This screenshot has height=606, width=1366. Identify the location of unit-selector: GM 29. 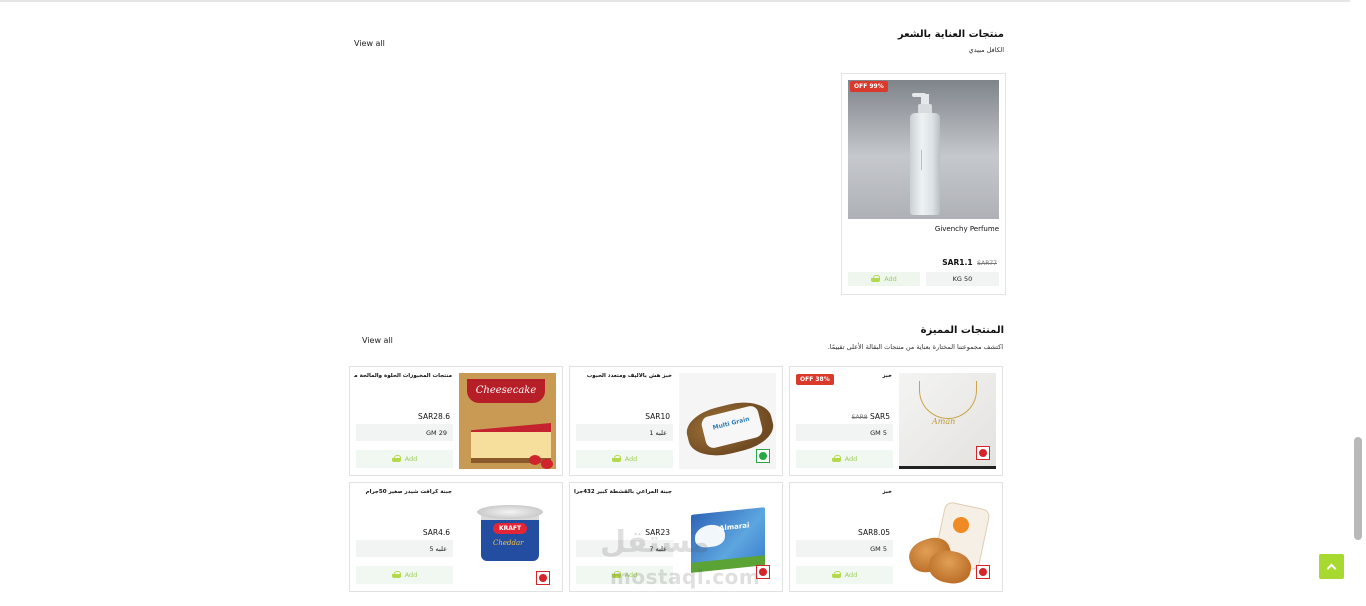
(404, 432).